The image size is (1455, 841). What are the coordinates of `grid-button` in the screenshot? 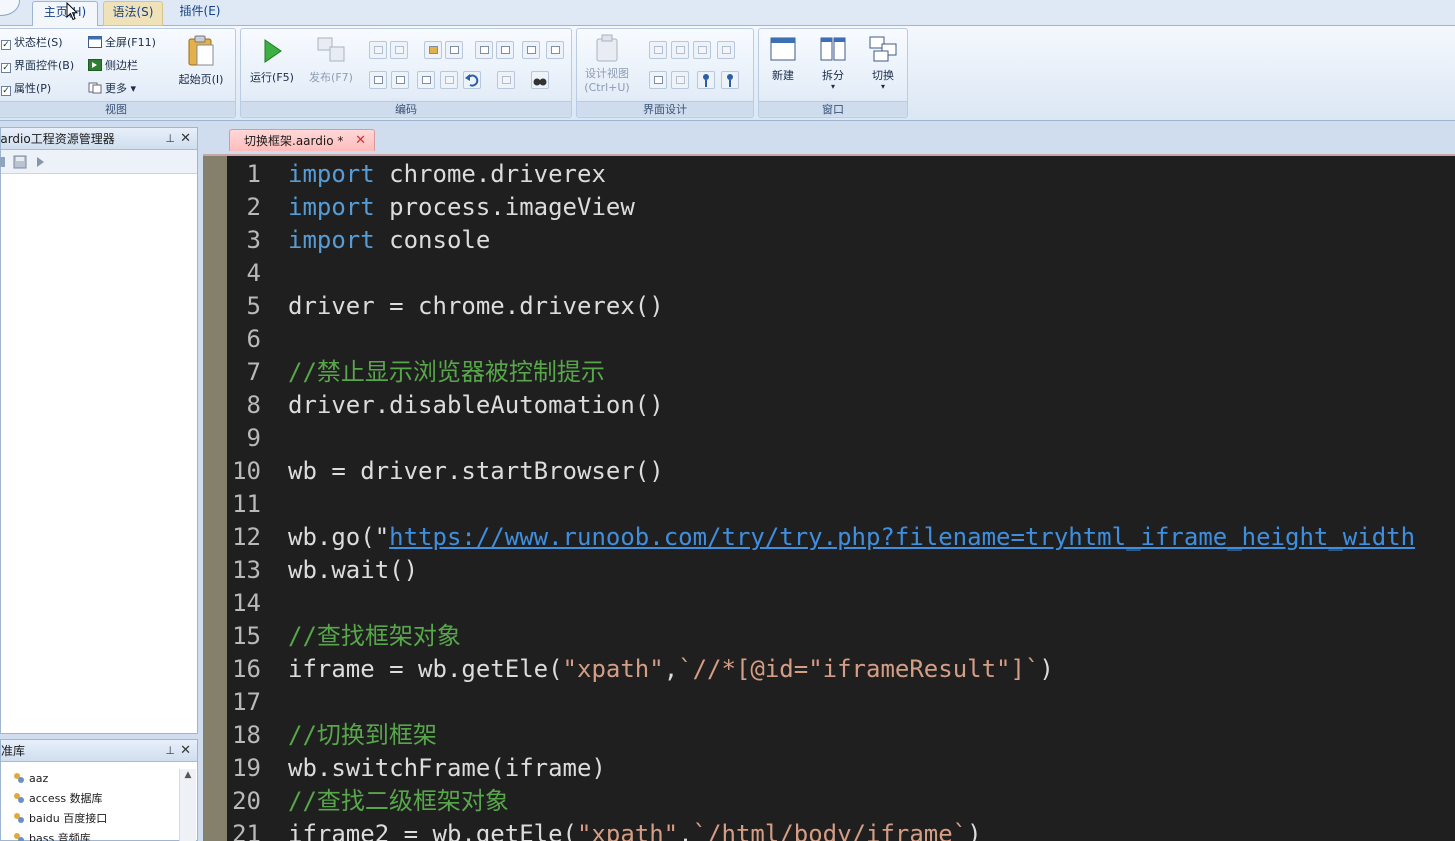 It's located at (658, 80).